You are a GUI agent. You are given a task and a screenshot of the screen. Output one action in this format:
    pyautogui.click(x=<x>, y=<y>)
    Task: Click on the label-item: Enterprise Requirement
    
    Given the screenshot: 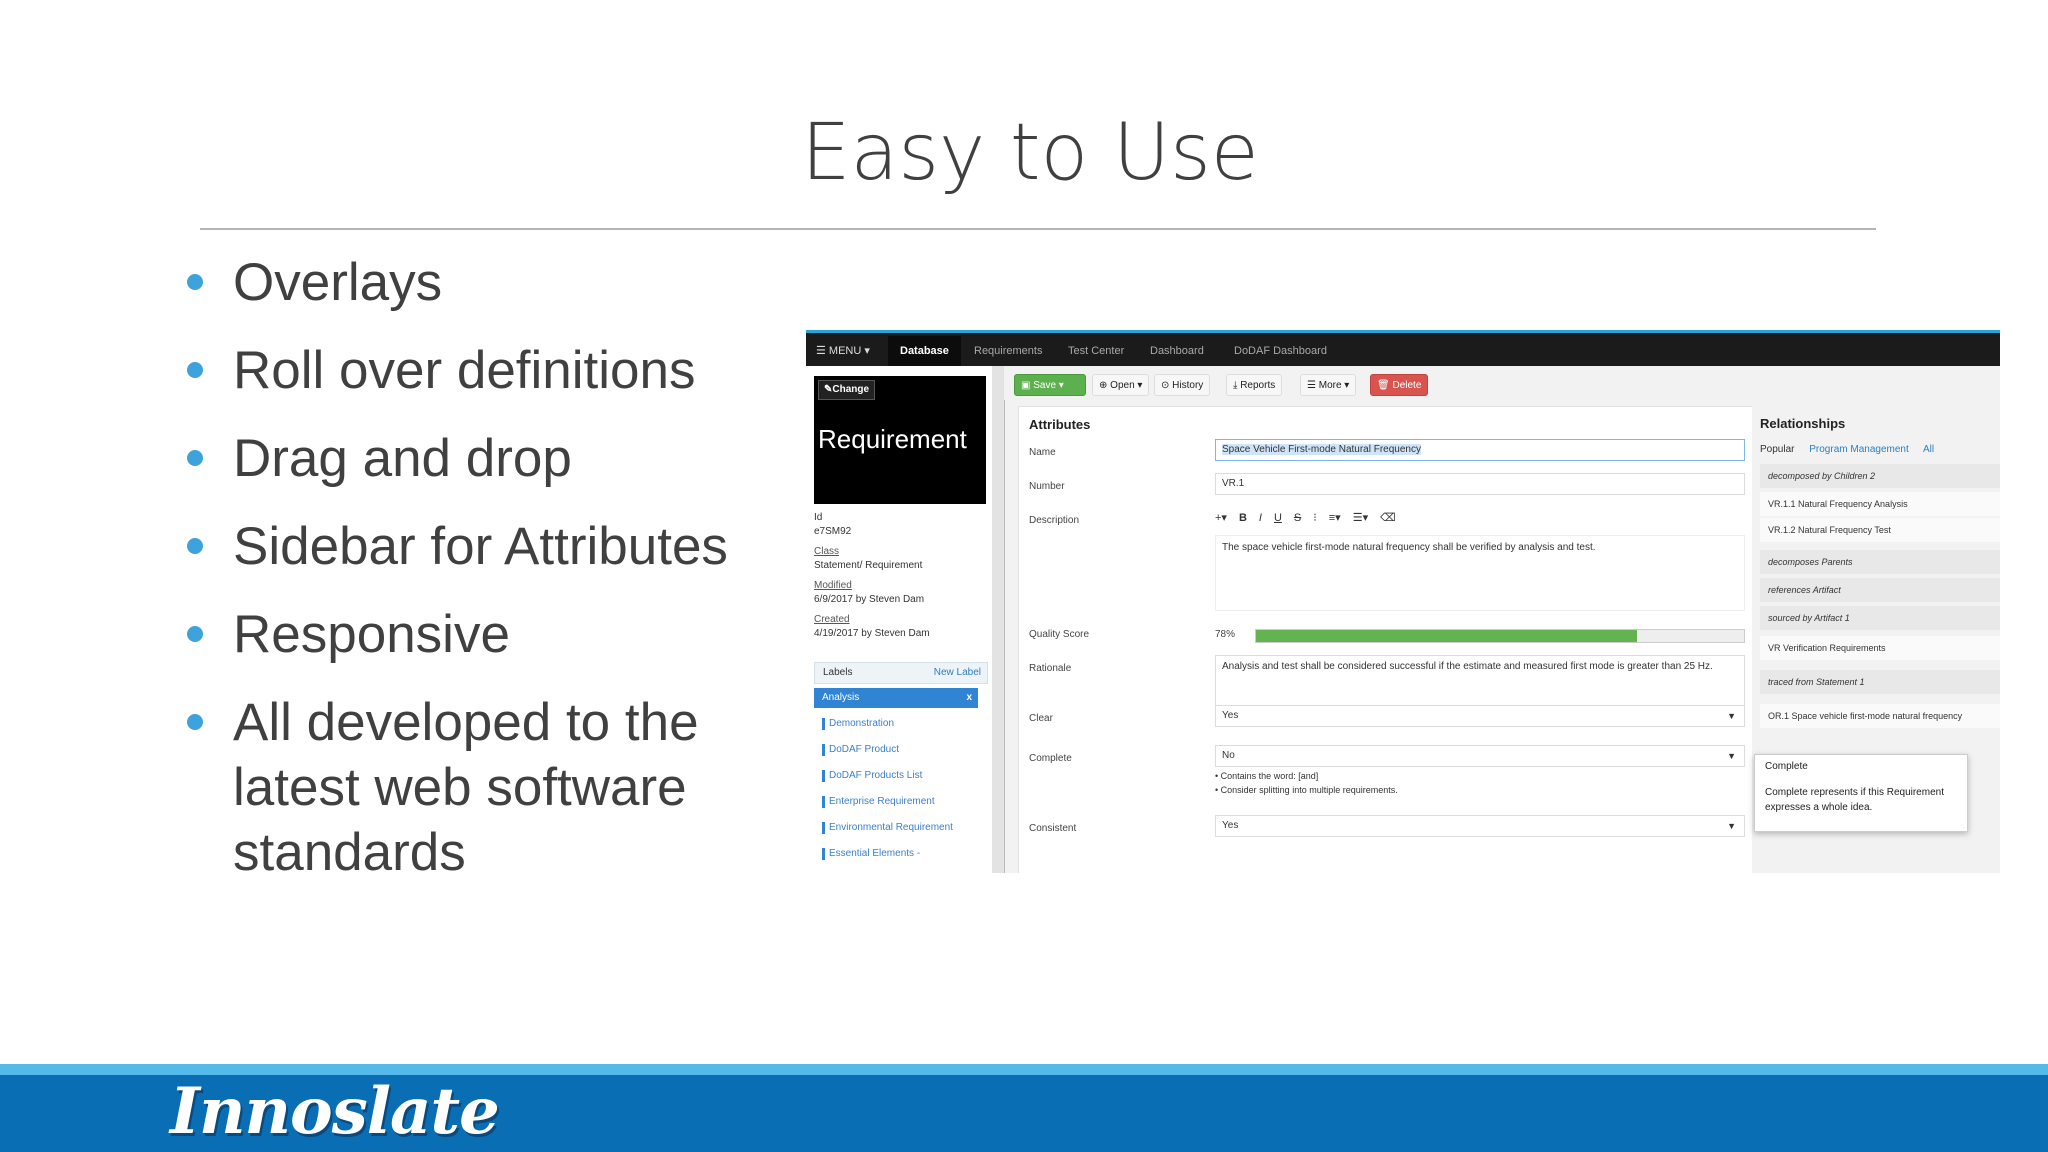 What is the action you would take?
    pyautogui.click(x=878, y=802)
    